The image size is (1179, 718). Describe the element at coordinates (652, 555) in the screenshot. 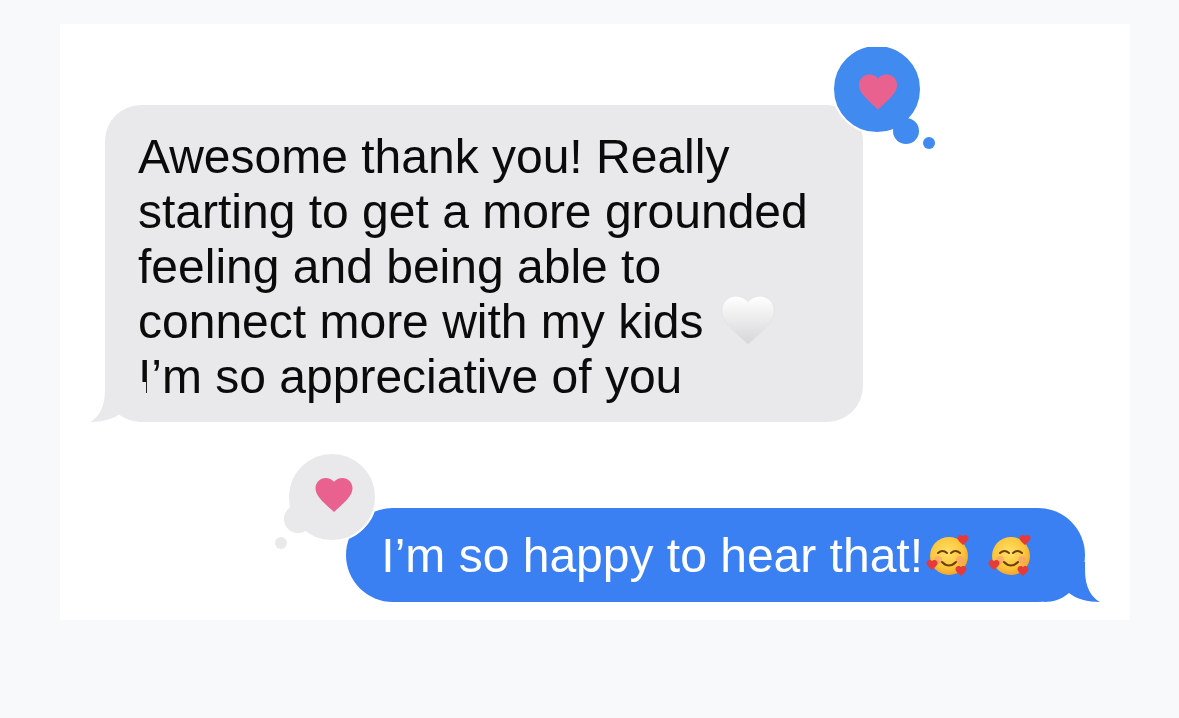

I see `message-text: I’m so happy to hear that!` at that location.